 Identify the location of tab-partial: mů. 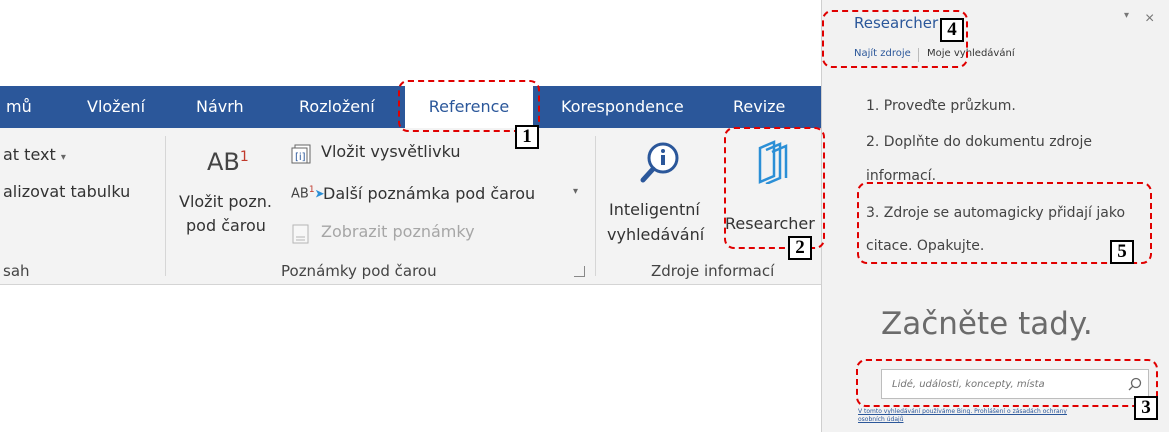
(19, 107).